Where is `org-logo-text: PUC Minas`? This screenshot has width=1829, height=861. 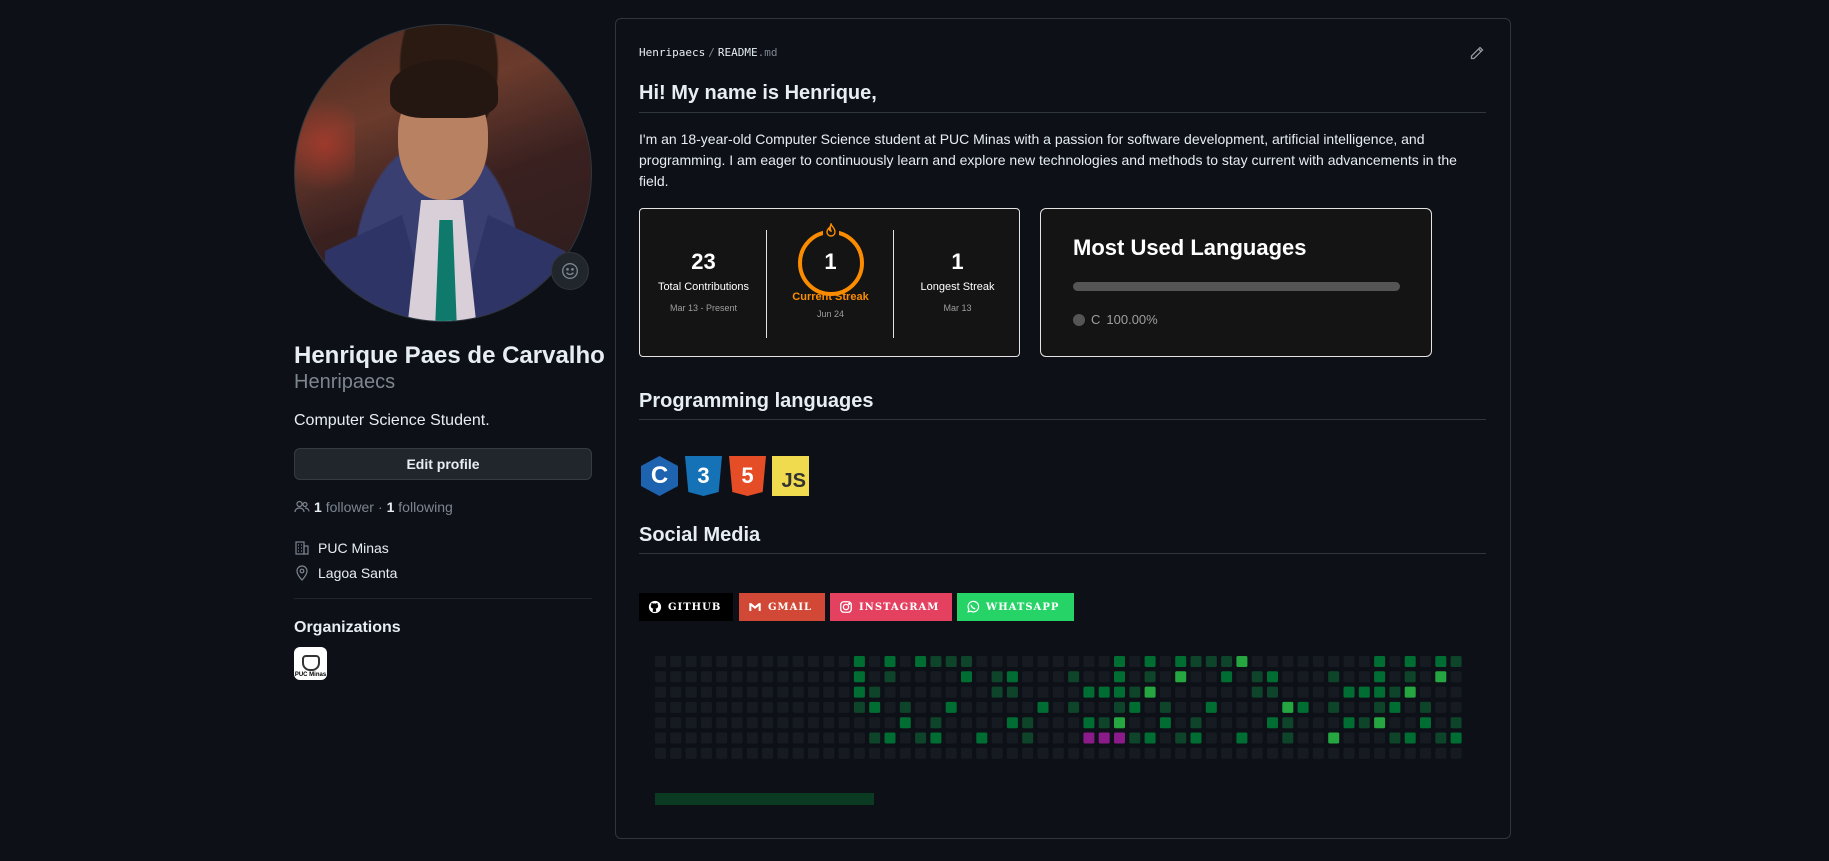
org-logo-text: PUC Minas is located at coordinates (310, 675).